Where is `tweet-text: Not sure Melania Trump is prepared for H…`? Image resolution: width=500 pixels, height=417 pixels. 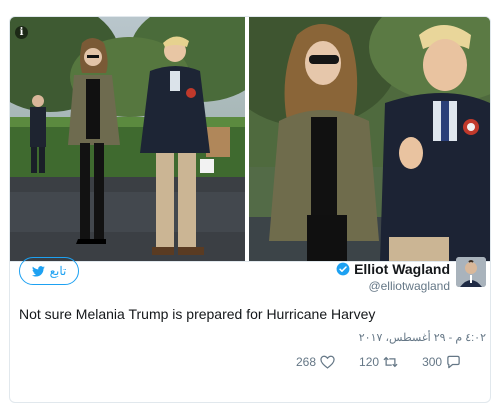
tweet-text: Not sure Melania Trump is prepared for H… is located at coordinates (197, 314).